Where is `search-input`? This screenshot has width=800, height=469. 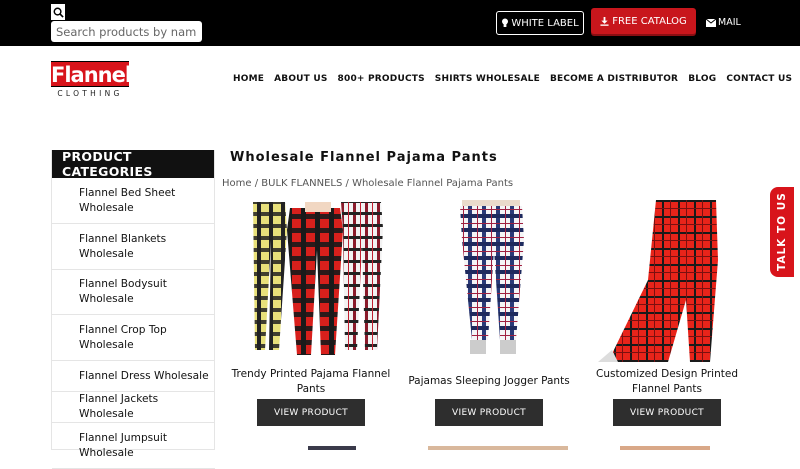 search-input is located at coordinates (126, 31).